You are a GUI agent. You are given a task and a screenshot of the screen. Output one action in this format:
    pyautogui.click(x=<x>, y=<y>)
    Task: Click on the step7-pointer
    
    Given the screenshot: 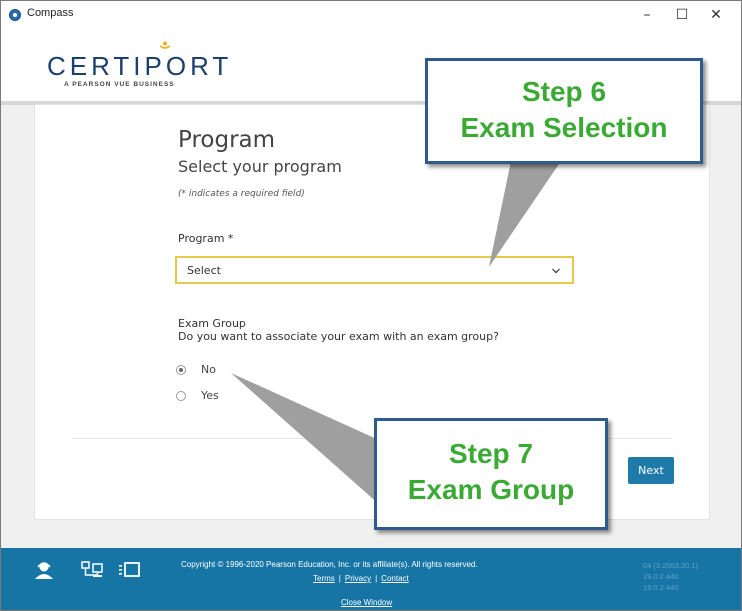 What is the action you would take?
    pyautogui.click(x=306, y=439)
    